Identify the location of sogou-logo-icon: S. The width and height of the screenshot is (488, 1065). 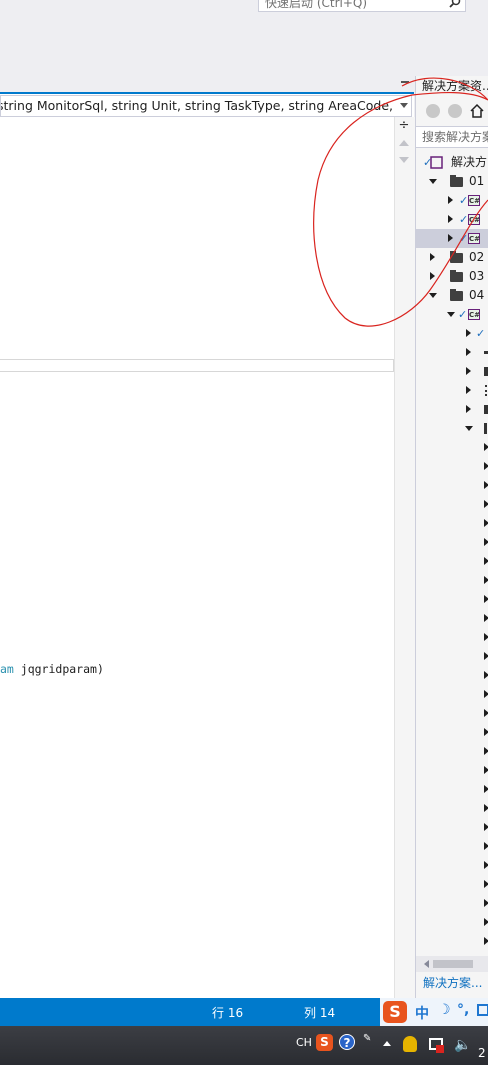
(395, 1012).